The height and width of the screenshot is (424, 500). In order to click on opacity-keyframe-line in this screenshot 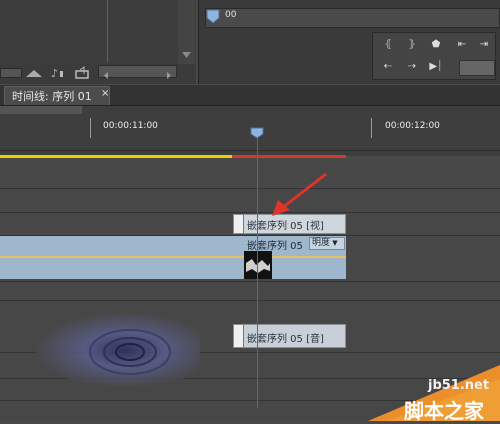, I will do `click(173, 257)`.